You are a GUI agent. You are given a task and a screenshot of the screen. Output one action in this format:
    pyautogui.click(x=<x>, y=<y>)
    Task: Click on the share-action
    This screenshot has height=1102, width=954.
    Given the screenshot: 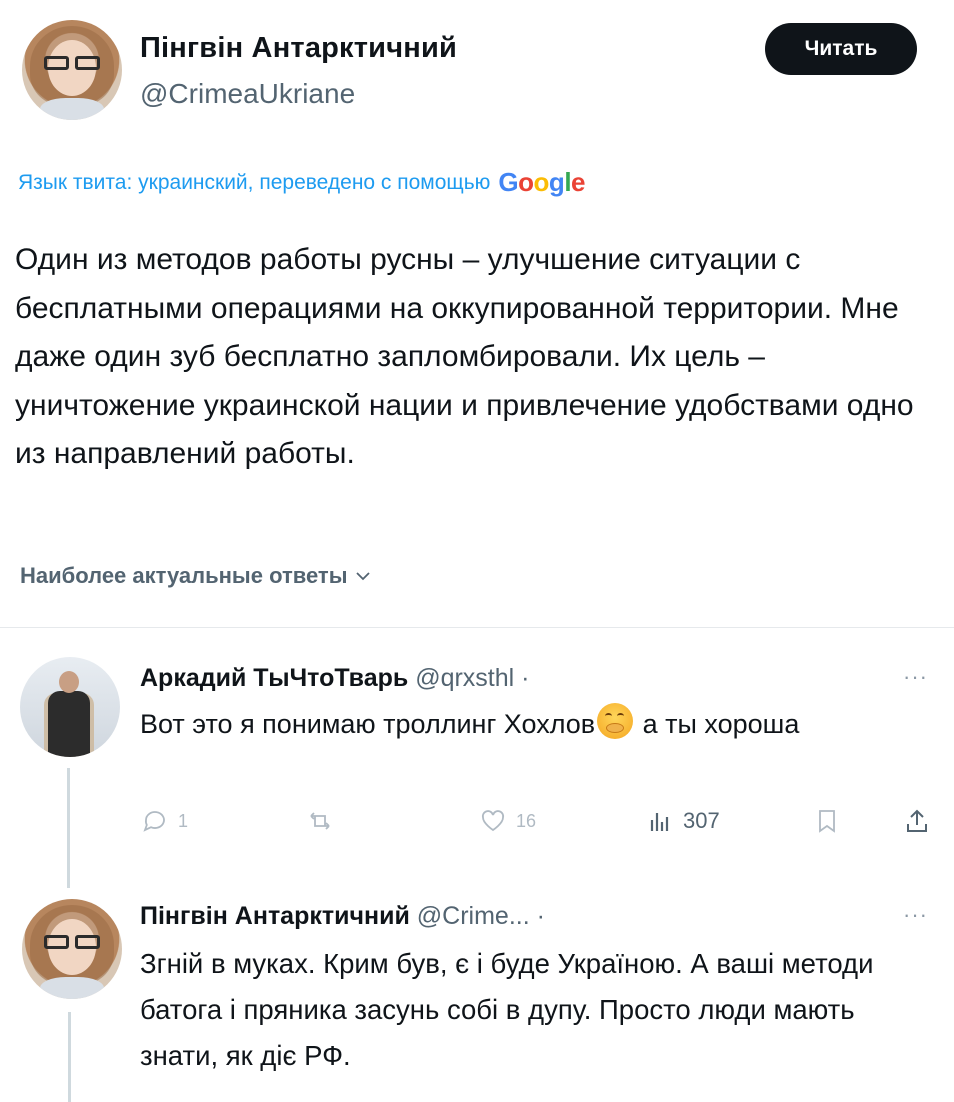 What is the action you would take?
    pyautogui.click(x=917, y=821)
    